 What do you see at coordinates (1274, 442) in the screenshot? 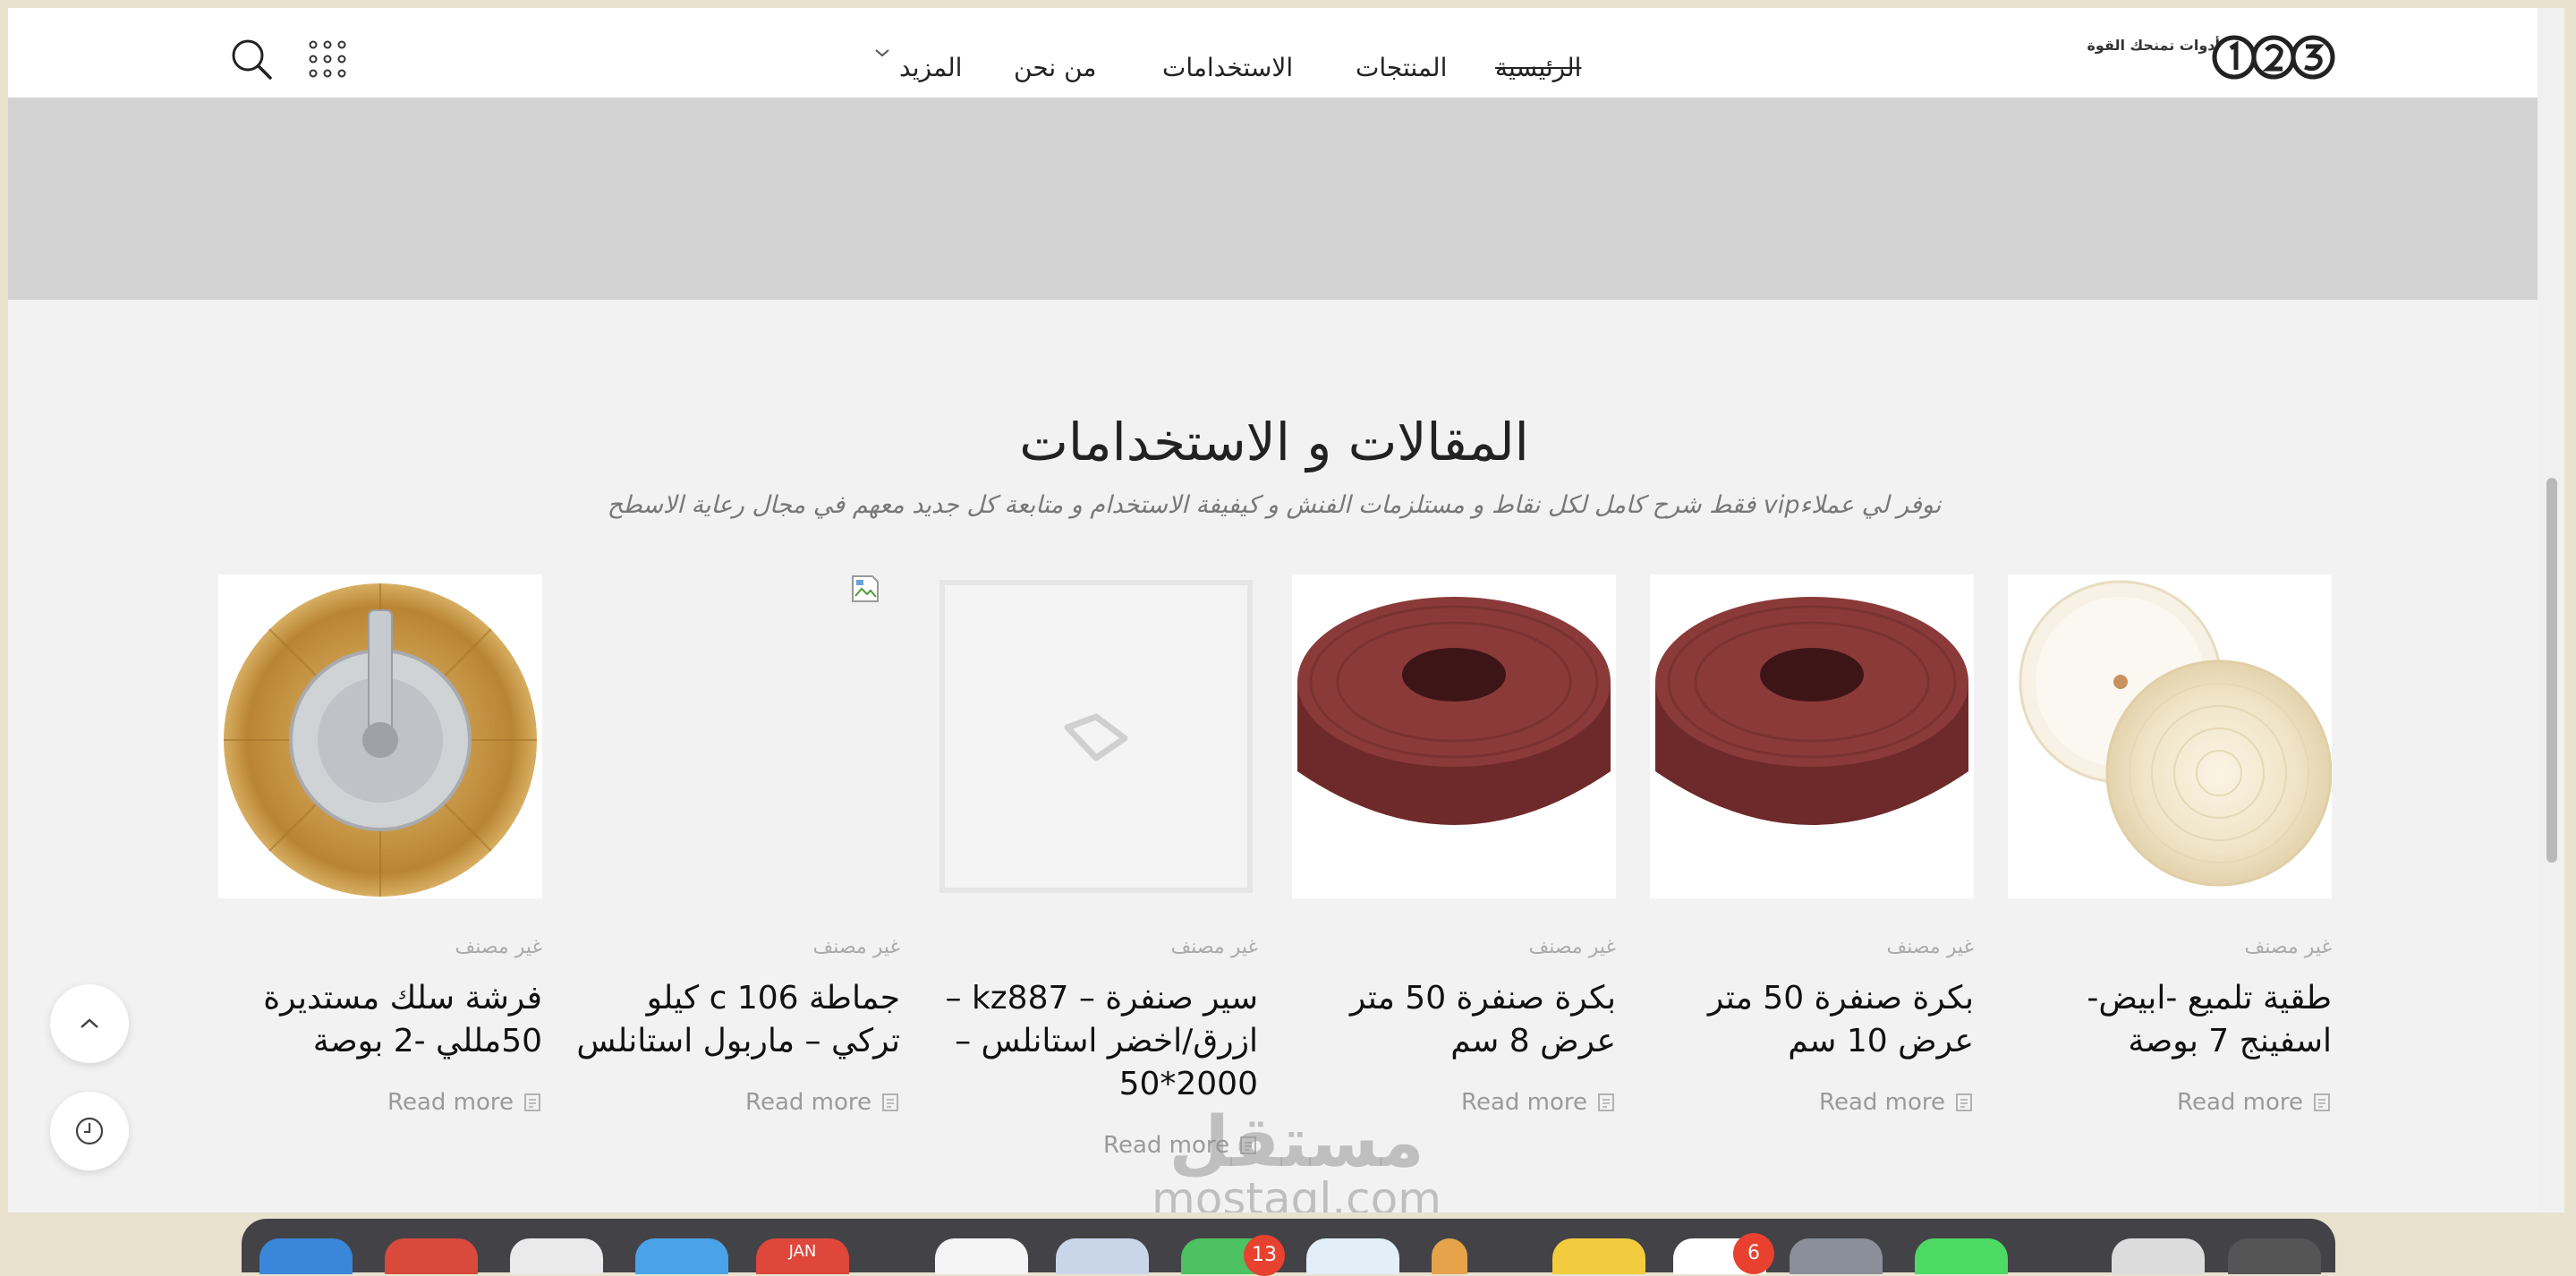
I see `section-title: المقالات و الاستخدامات` at bounding box center [1274, 442].